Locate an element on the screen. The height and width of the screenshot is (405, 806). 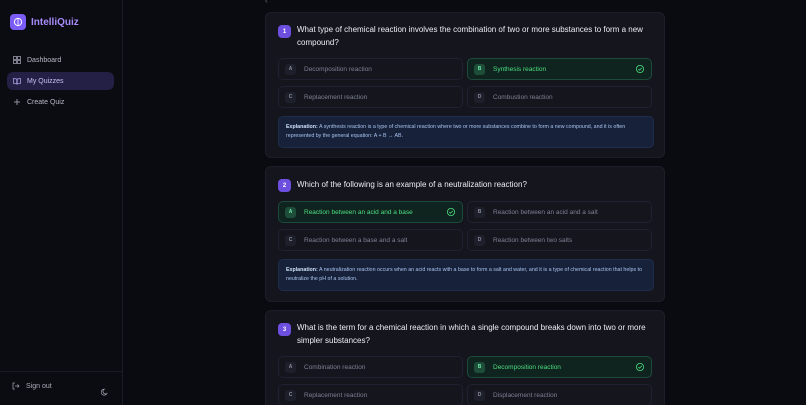
question-number: 2 is located at coordinates (284, 185).